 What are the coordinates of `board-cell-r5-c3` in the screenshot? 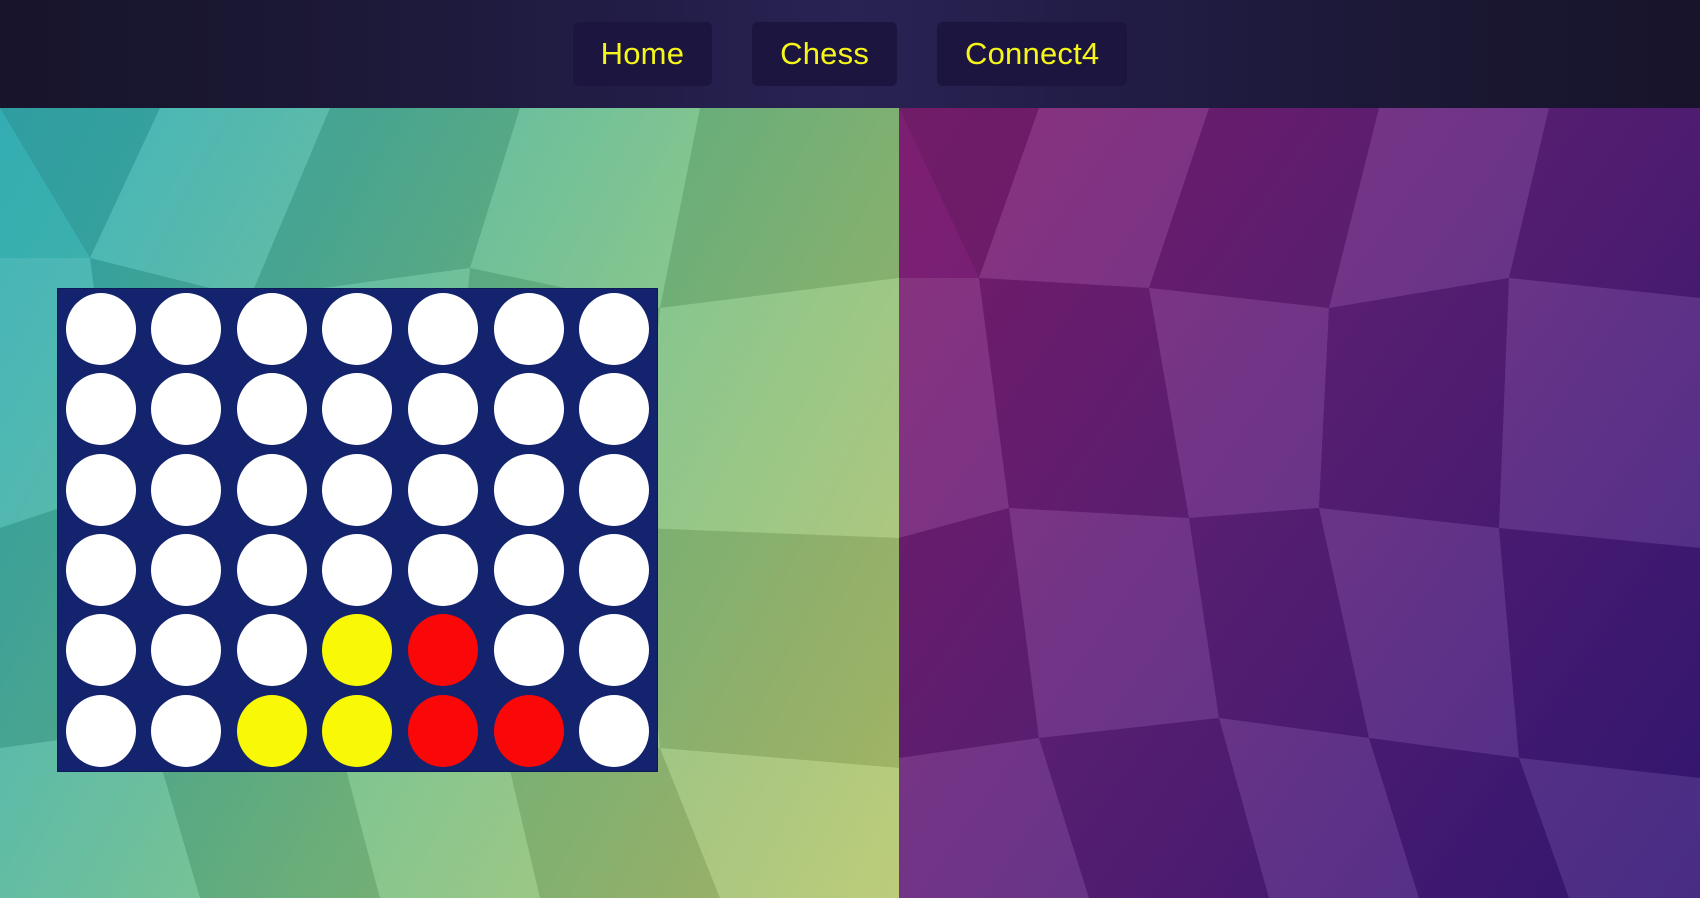 It's located at (358, 731).